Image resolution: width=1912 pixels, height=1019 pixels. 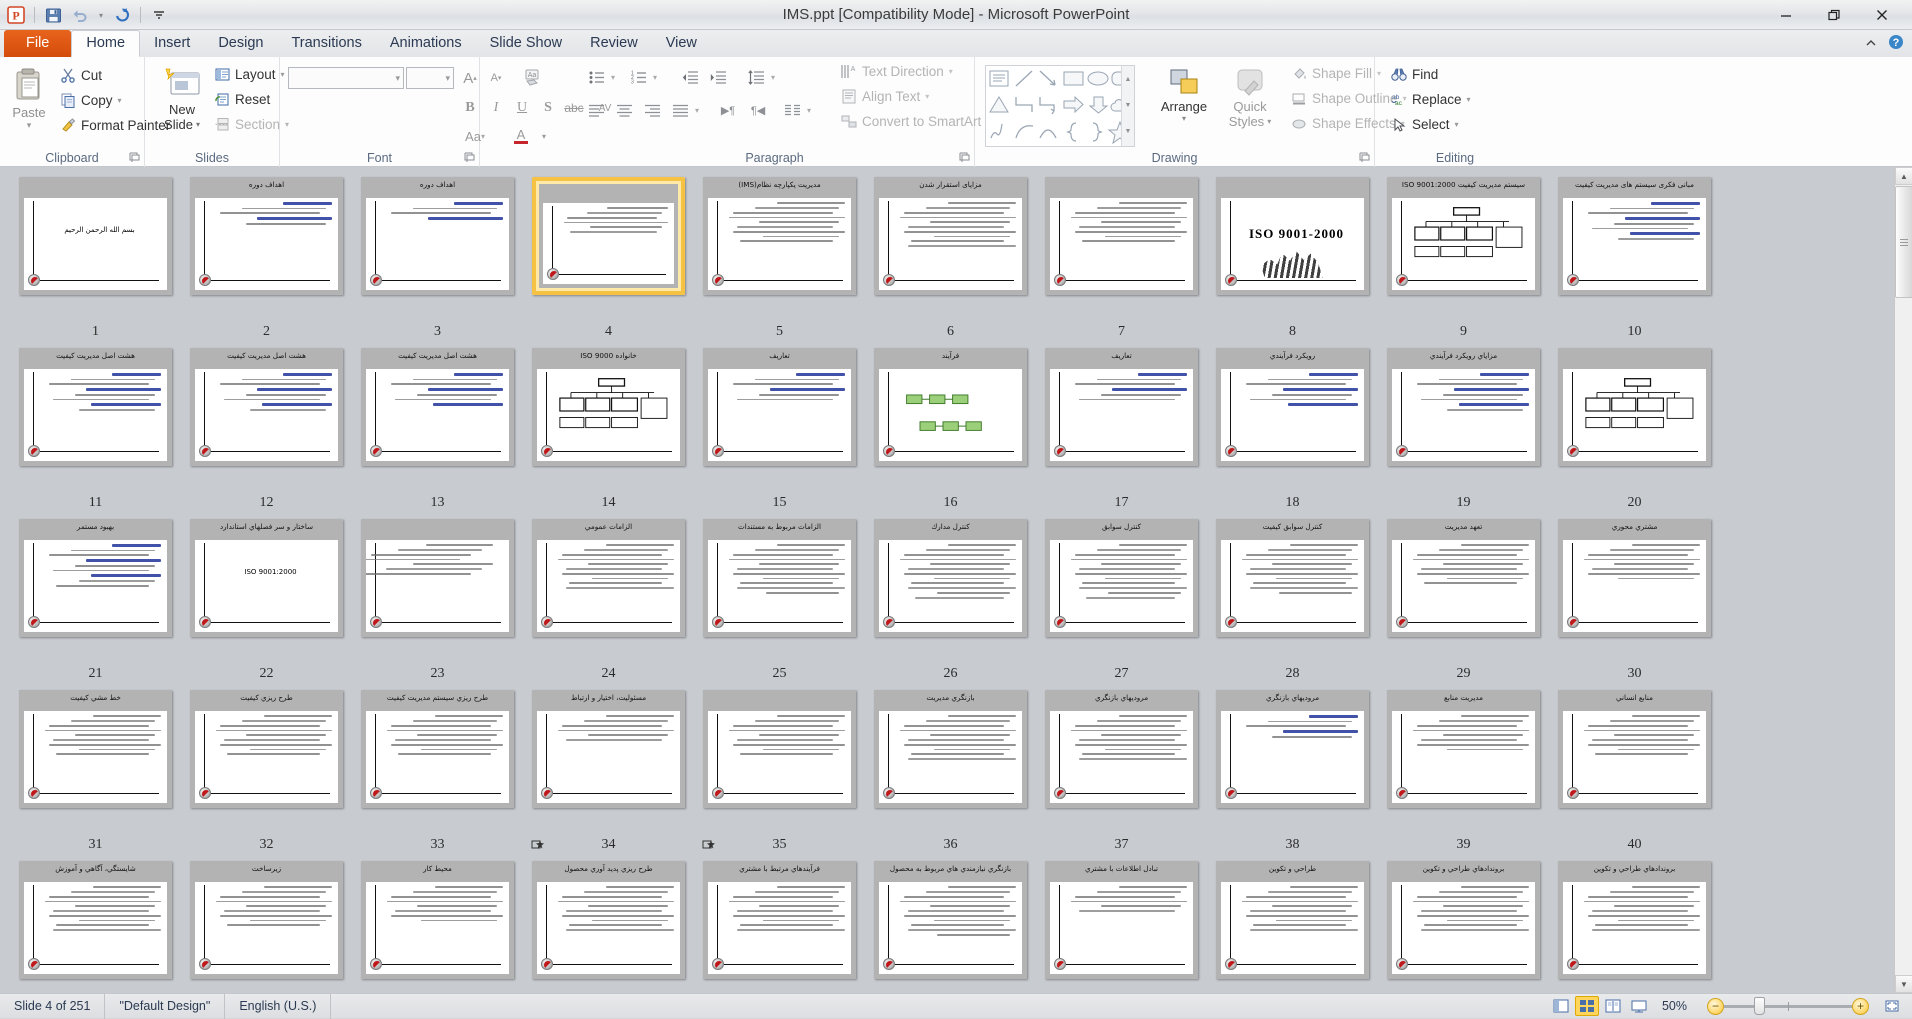 What do you see at coordinates (1463, 925) in the screenshot?
I see `slide-thumbnail-cell: بروندادهاي طراحي و تكوين49` at bounding box center [1463, 925].